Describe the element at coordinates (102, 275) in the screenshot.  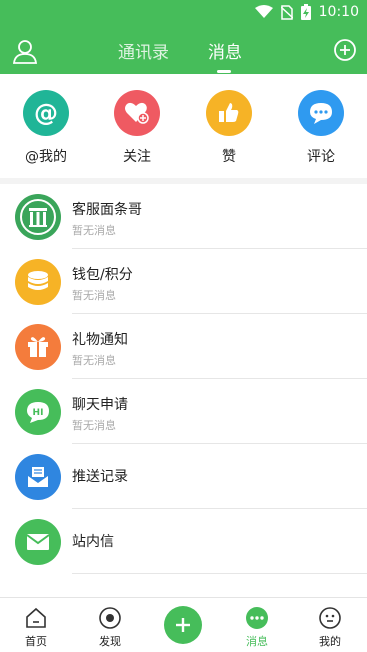
I see `message-title: 钱包/积分` at that location.